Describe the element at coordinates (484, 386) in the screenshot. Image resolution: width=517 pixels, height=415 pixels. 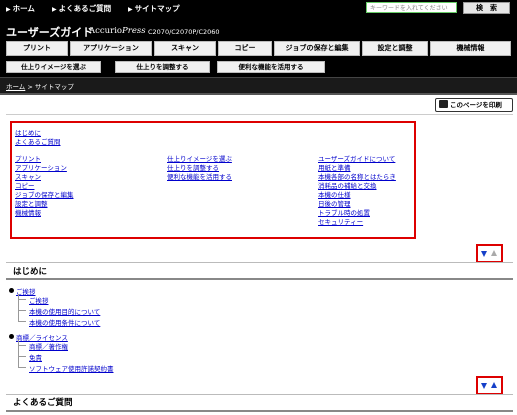
I see `expand-icon` at that location.